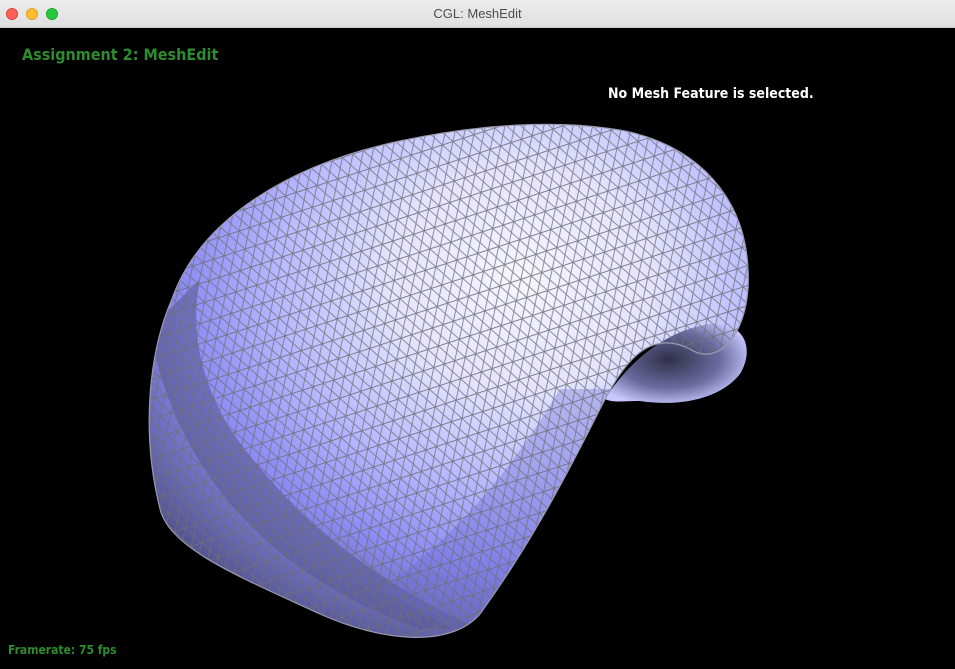 This screenshot has height=669, width=955. Describe the element at coordinates (62, 650) in the screenshot. I see `framerate-readout: Framerate: 75 fps` at that location.